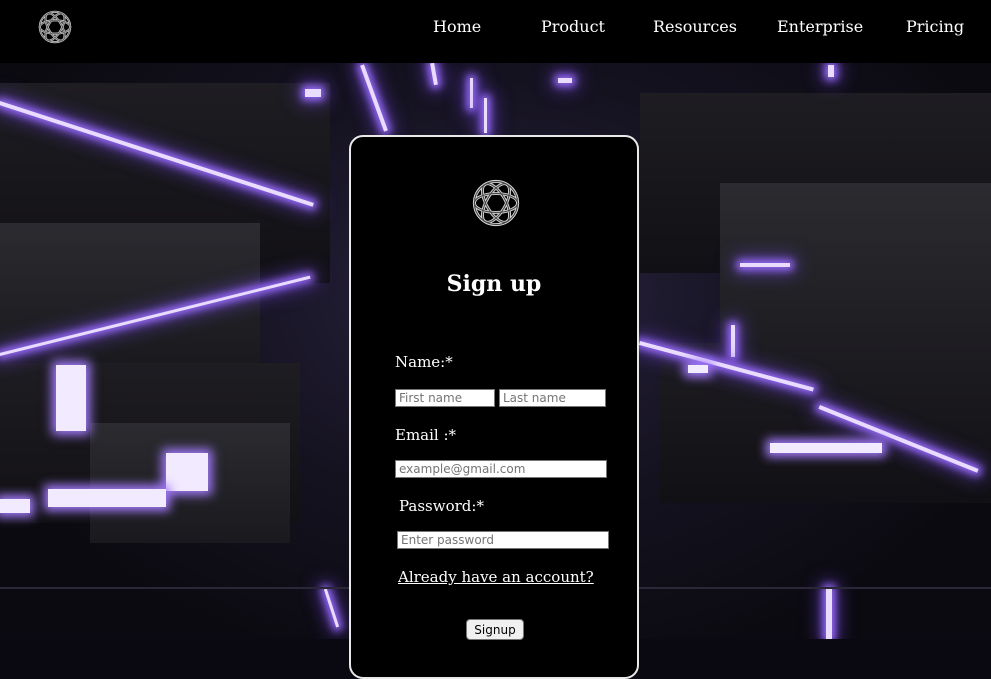 The height and width of the screenshot is (679, 991). Describe the element at coordinates (426, 435) in the screenshot. I see `email-label: Email :*` at that location.